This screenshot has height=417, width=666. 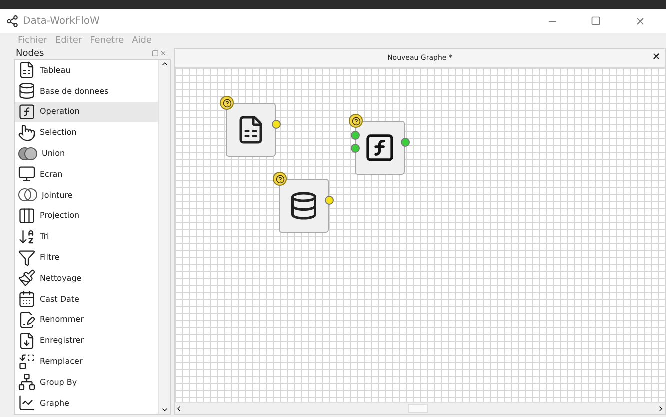 What do you see at coordinates (27, 174) in the screenshot?
I see `monitor-icon` at bounding box center [27, 174].